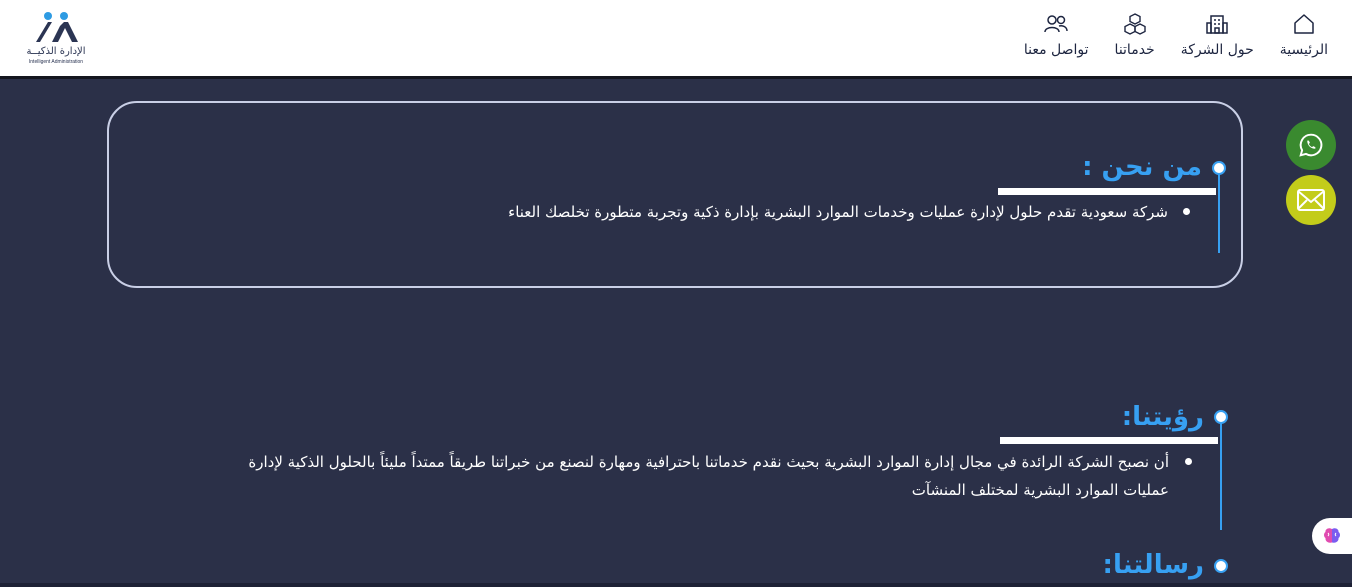  What do you see at coordinates (56, 51) in the screenshot?
I see `logo-text-arabic: الإدارة الذكيــة` at bounding box center [56, 51].